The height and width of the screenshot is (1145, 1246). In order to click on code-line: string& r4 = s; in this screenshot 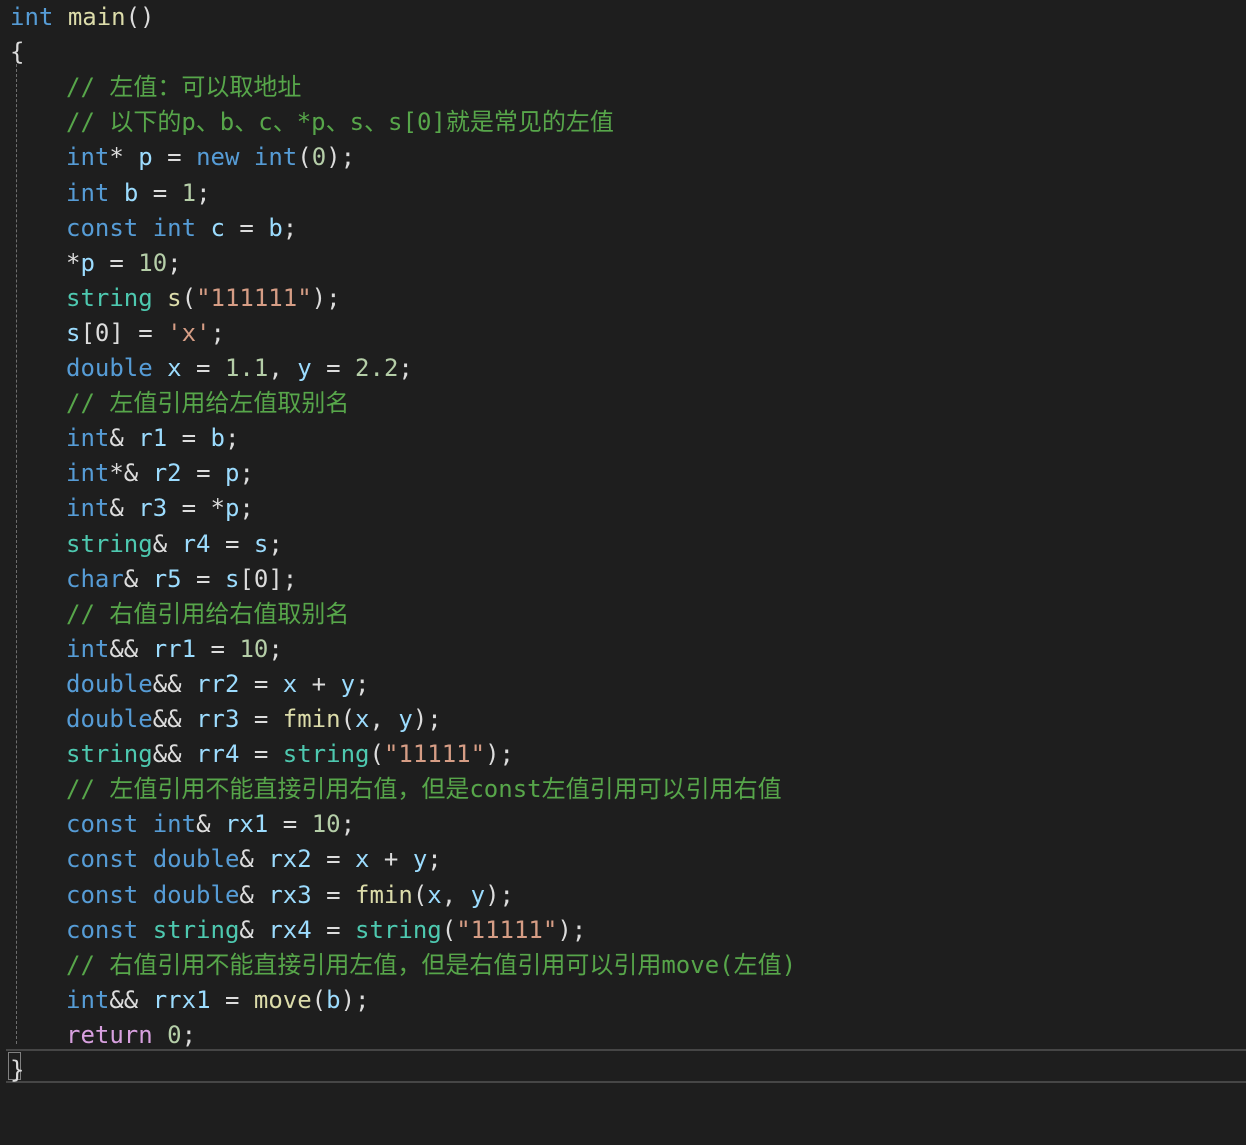, I will do `click(174, 544)`.